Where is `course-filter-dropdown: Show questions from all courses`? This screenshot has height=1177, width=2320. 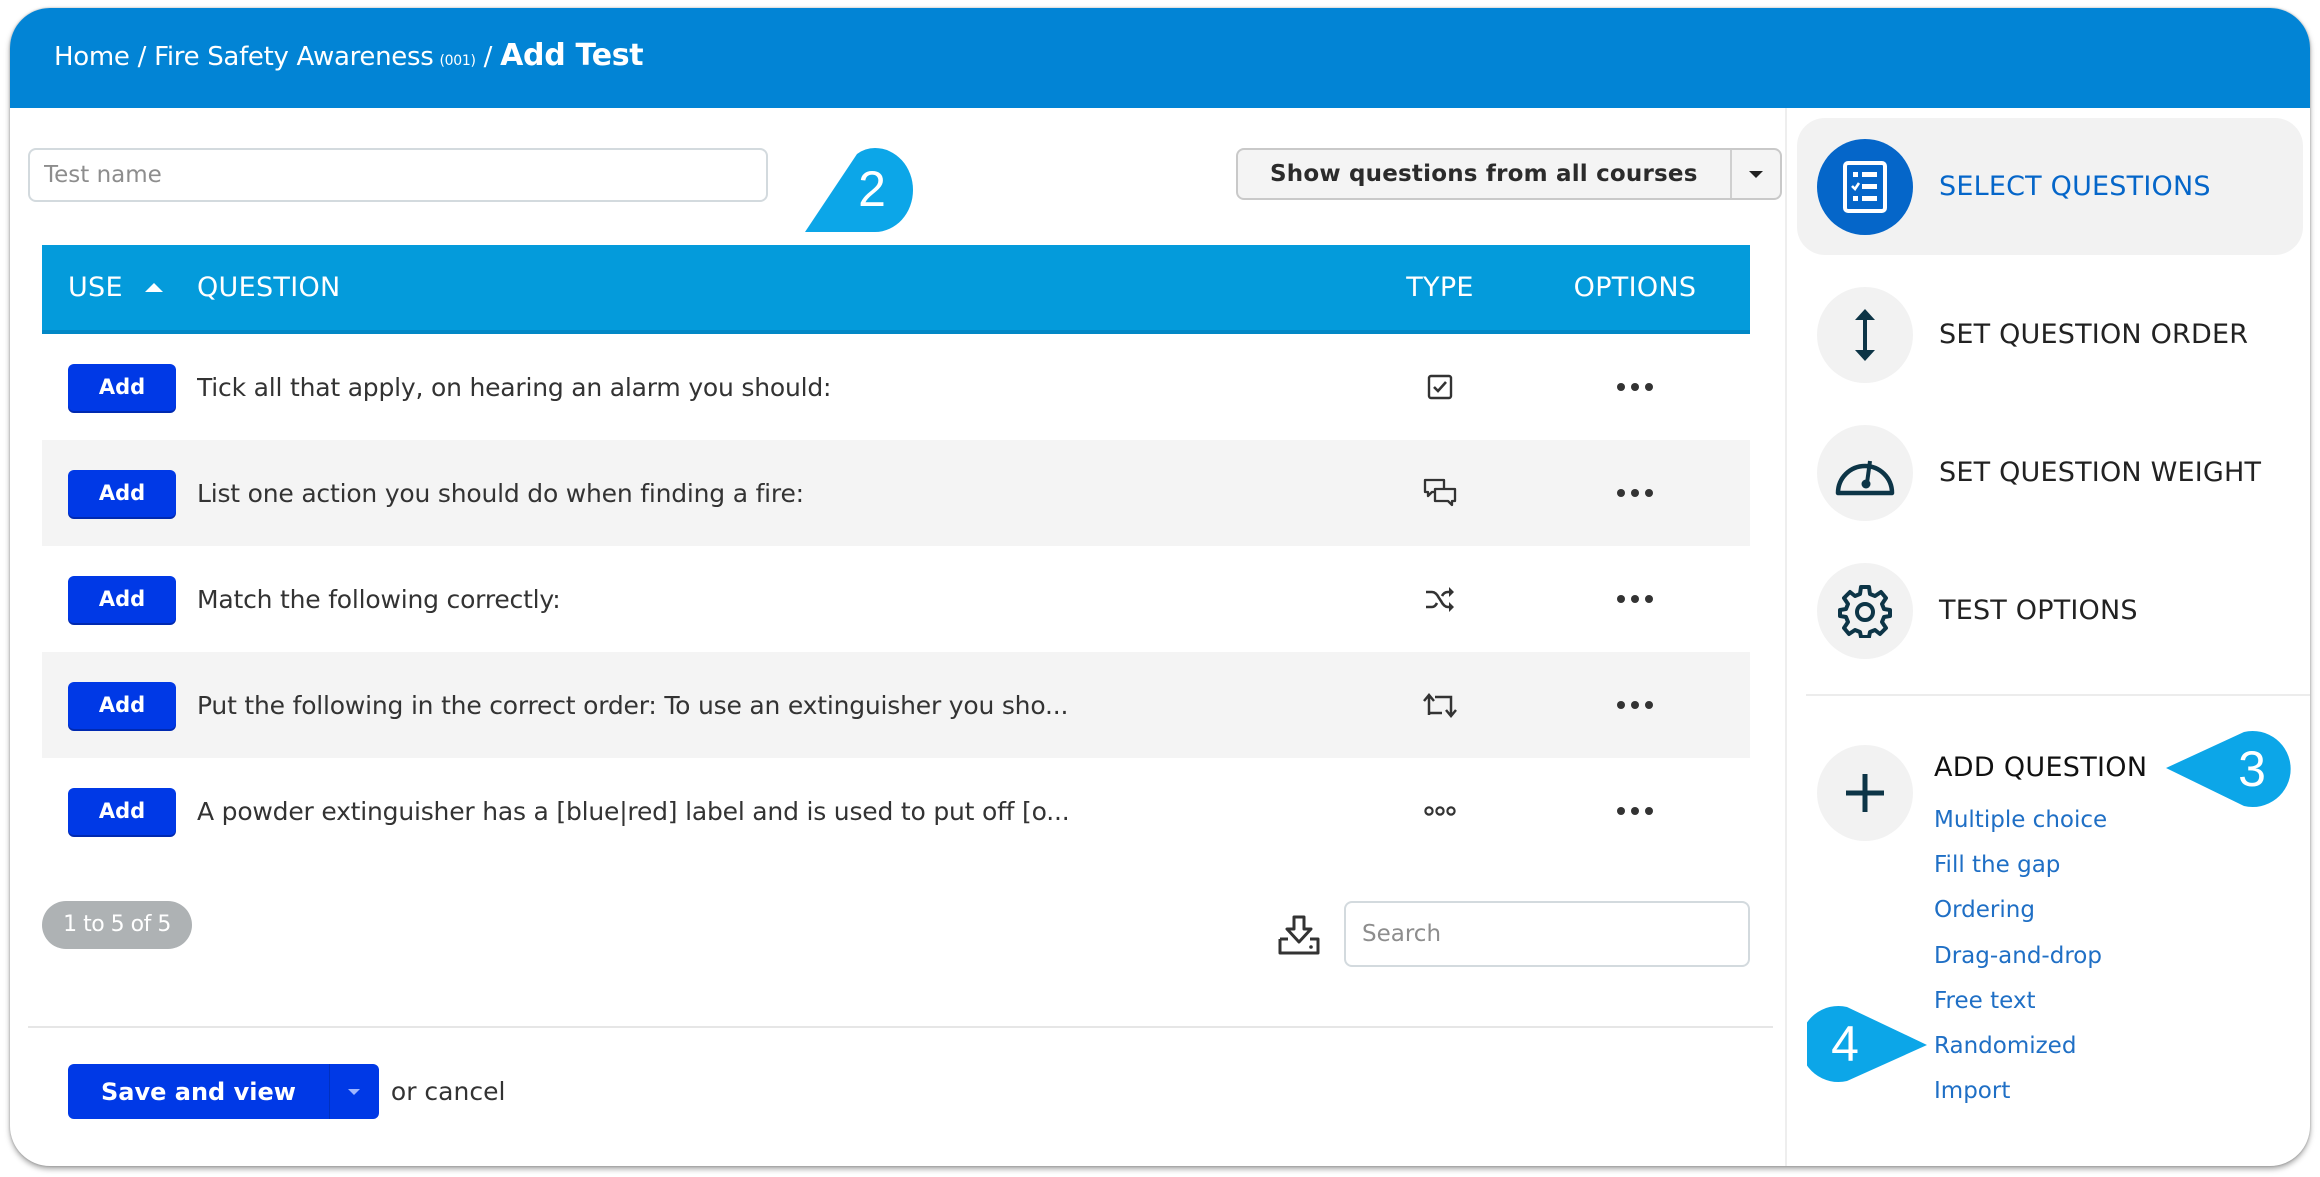
course-filter-dropdown: Show questions from all courses is located at coordinates (1509, 174).